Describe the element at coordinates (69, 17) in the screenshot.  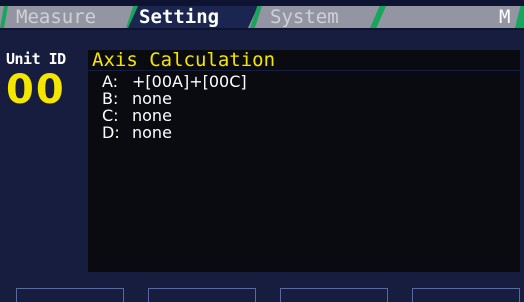
I see `tab-measure: Measure` at that location.